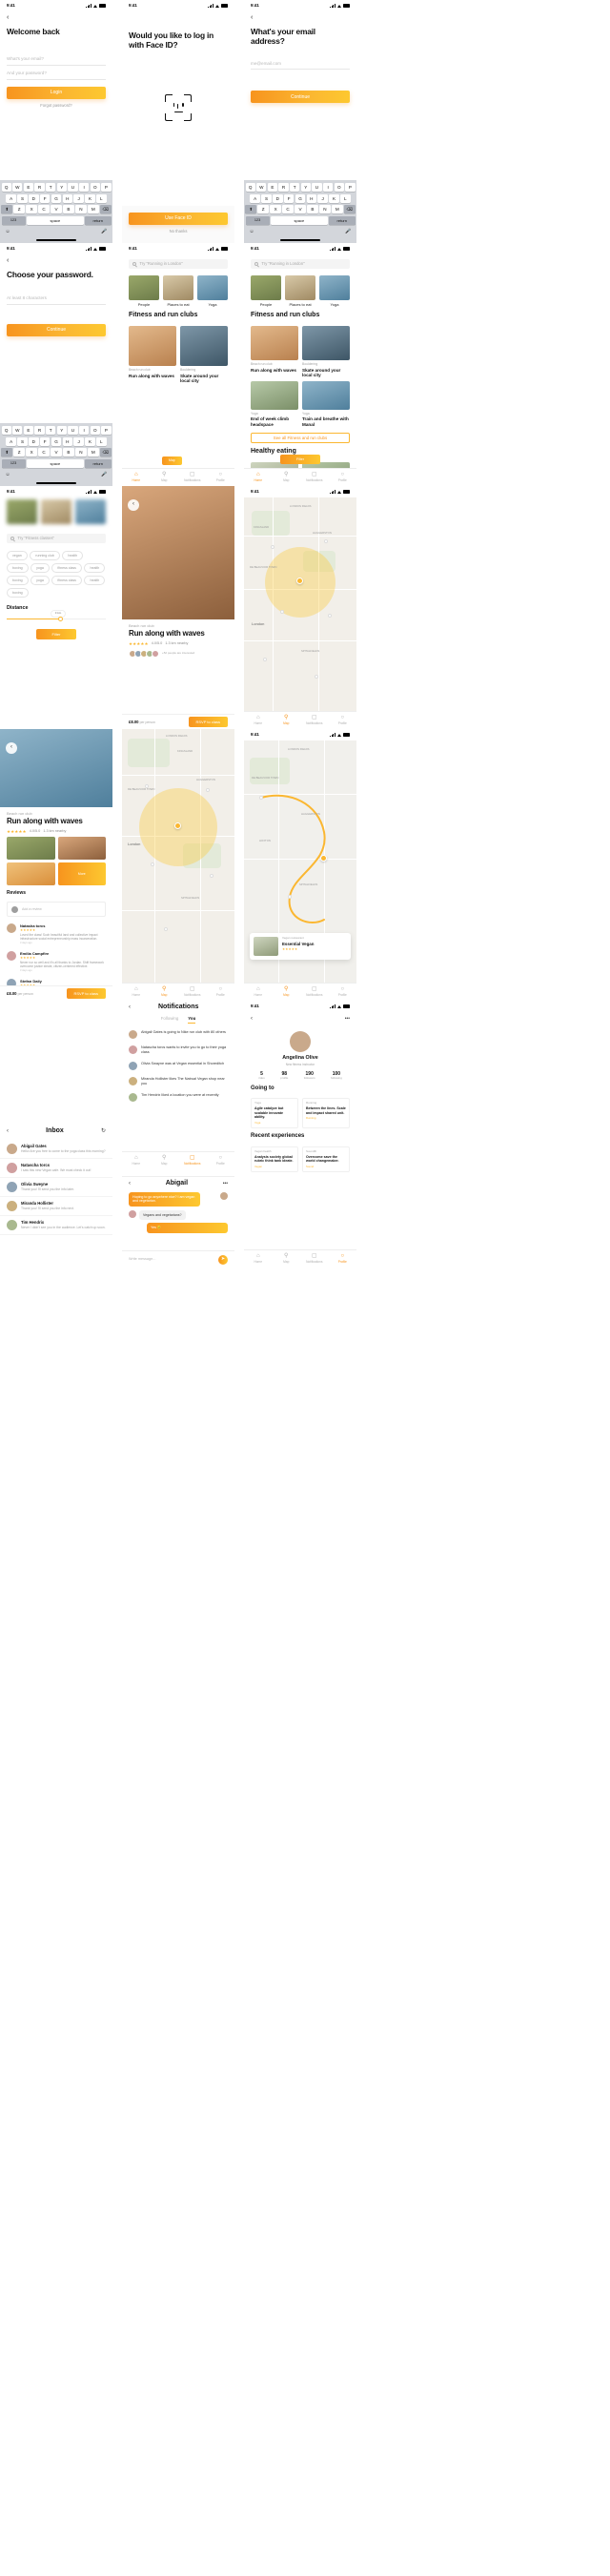 The width and height of the screenshot is (610, 2576). I want to click on card-link: Vegan, so click(274, 1166).